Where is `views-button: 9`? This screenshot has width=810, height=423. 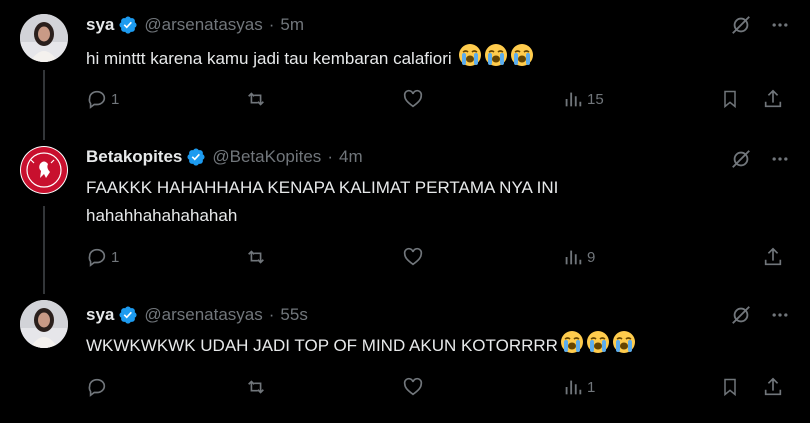
views-button: 9 is located at coordinates (578, 257).